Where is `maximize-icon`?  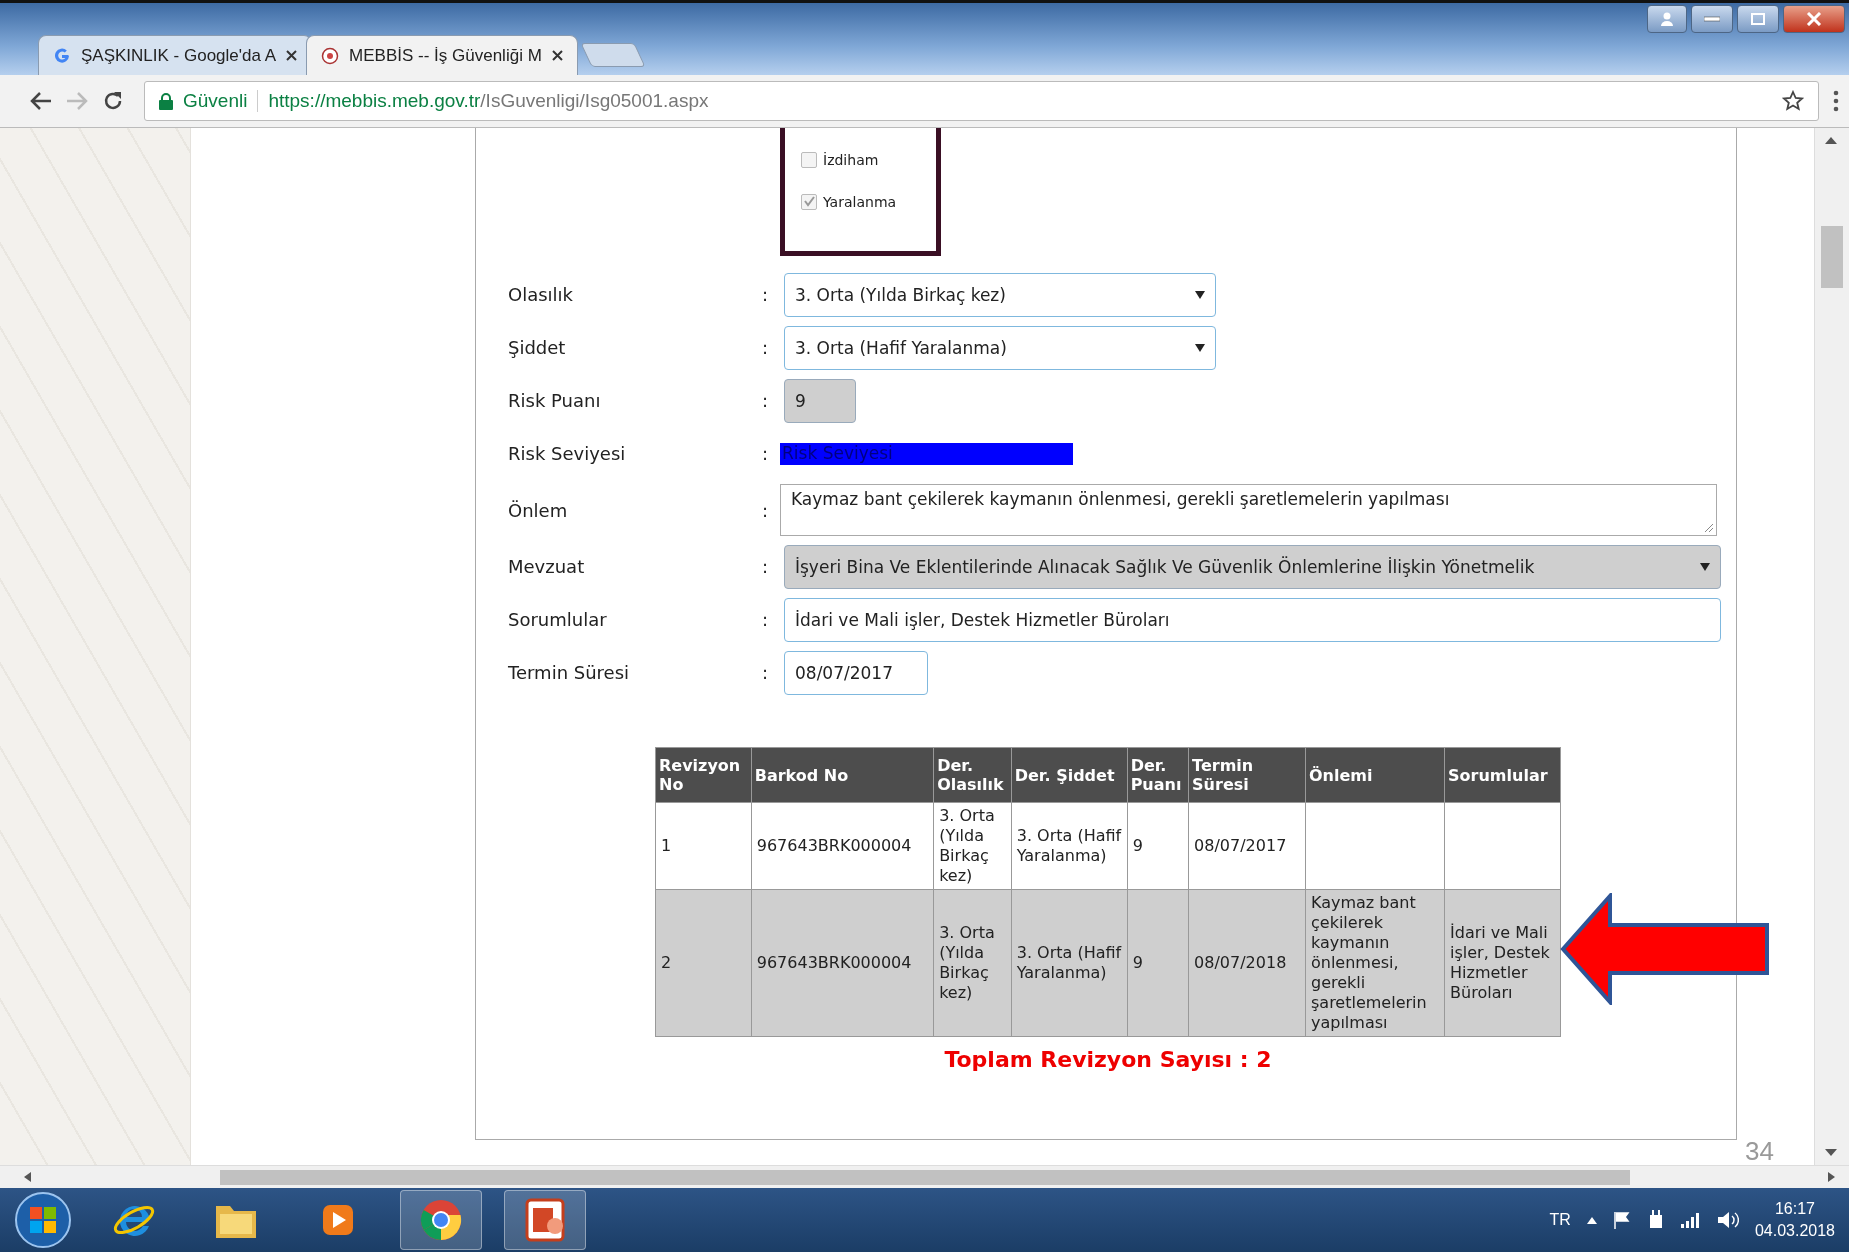 maximize-icon is located at coordinates (1758, 19).